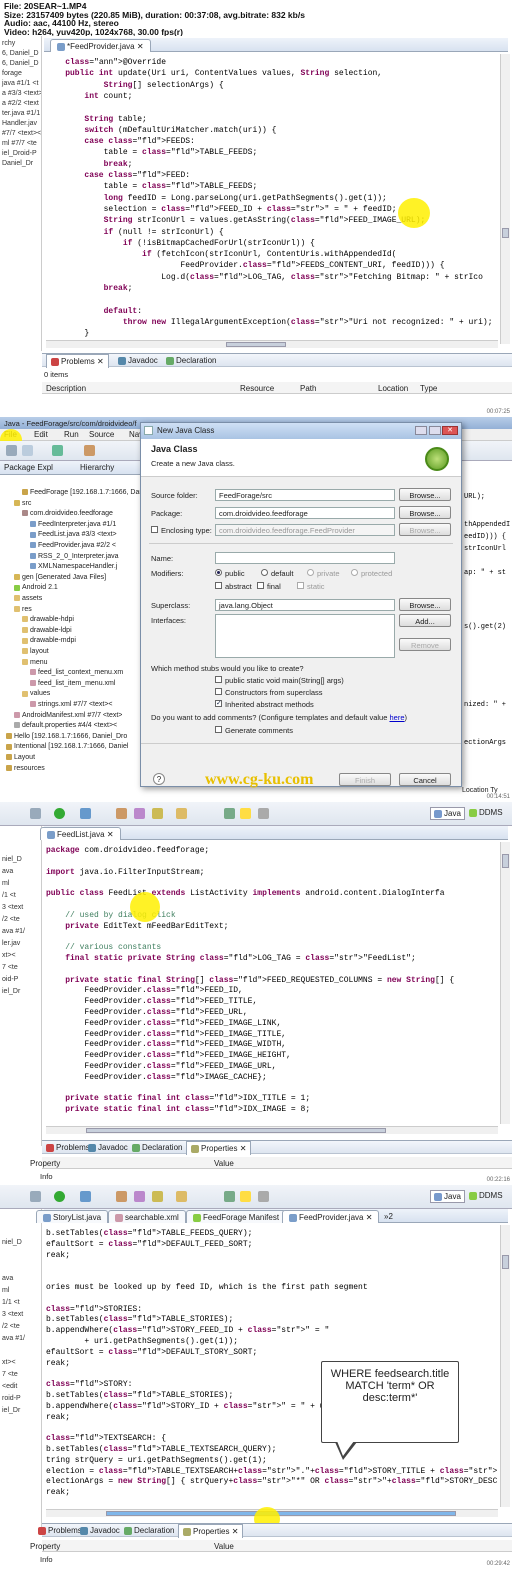 This screenshot has height=1569, width=512. I want to click on enclosing-type-checkbox, so click(154, 529).